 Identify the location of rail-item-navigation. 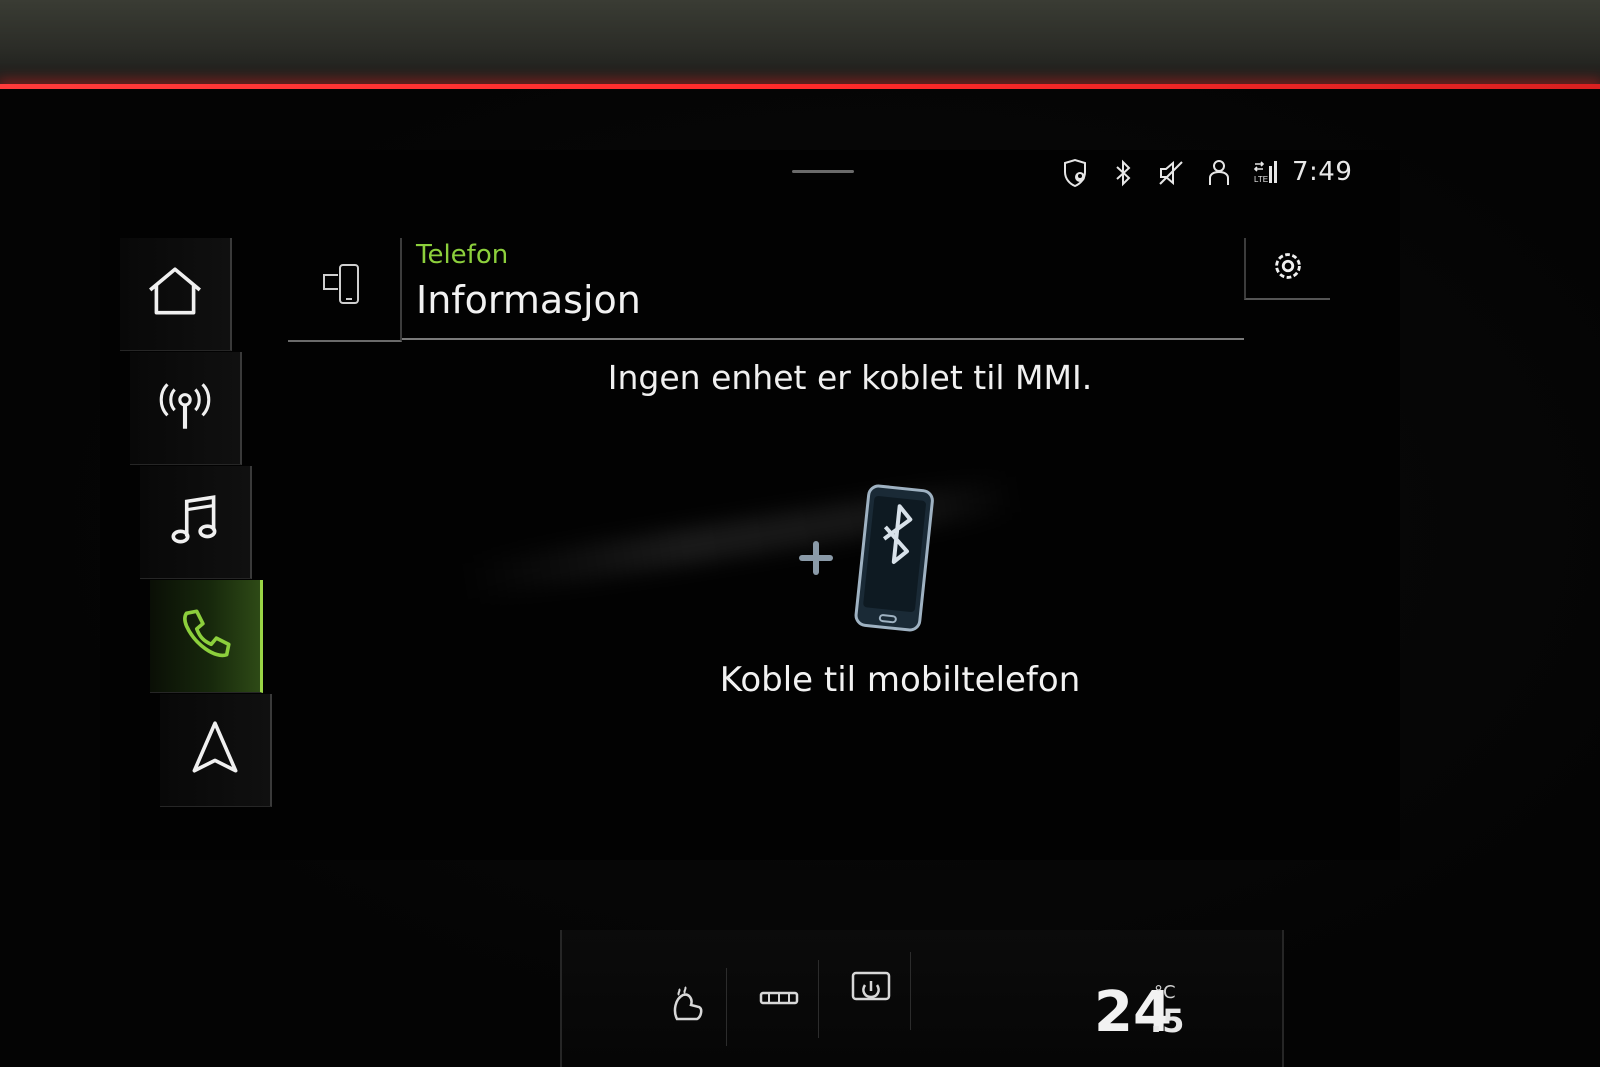
(216, 750).